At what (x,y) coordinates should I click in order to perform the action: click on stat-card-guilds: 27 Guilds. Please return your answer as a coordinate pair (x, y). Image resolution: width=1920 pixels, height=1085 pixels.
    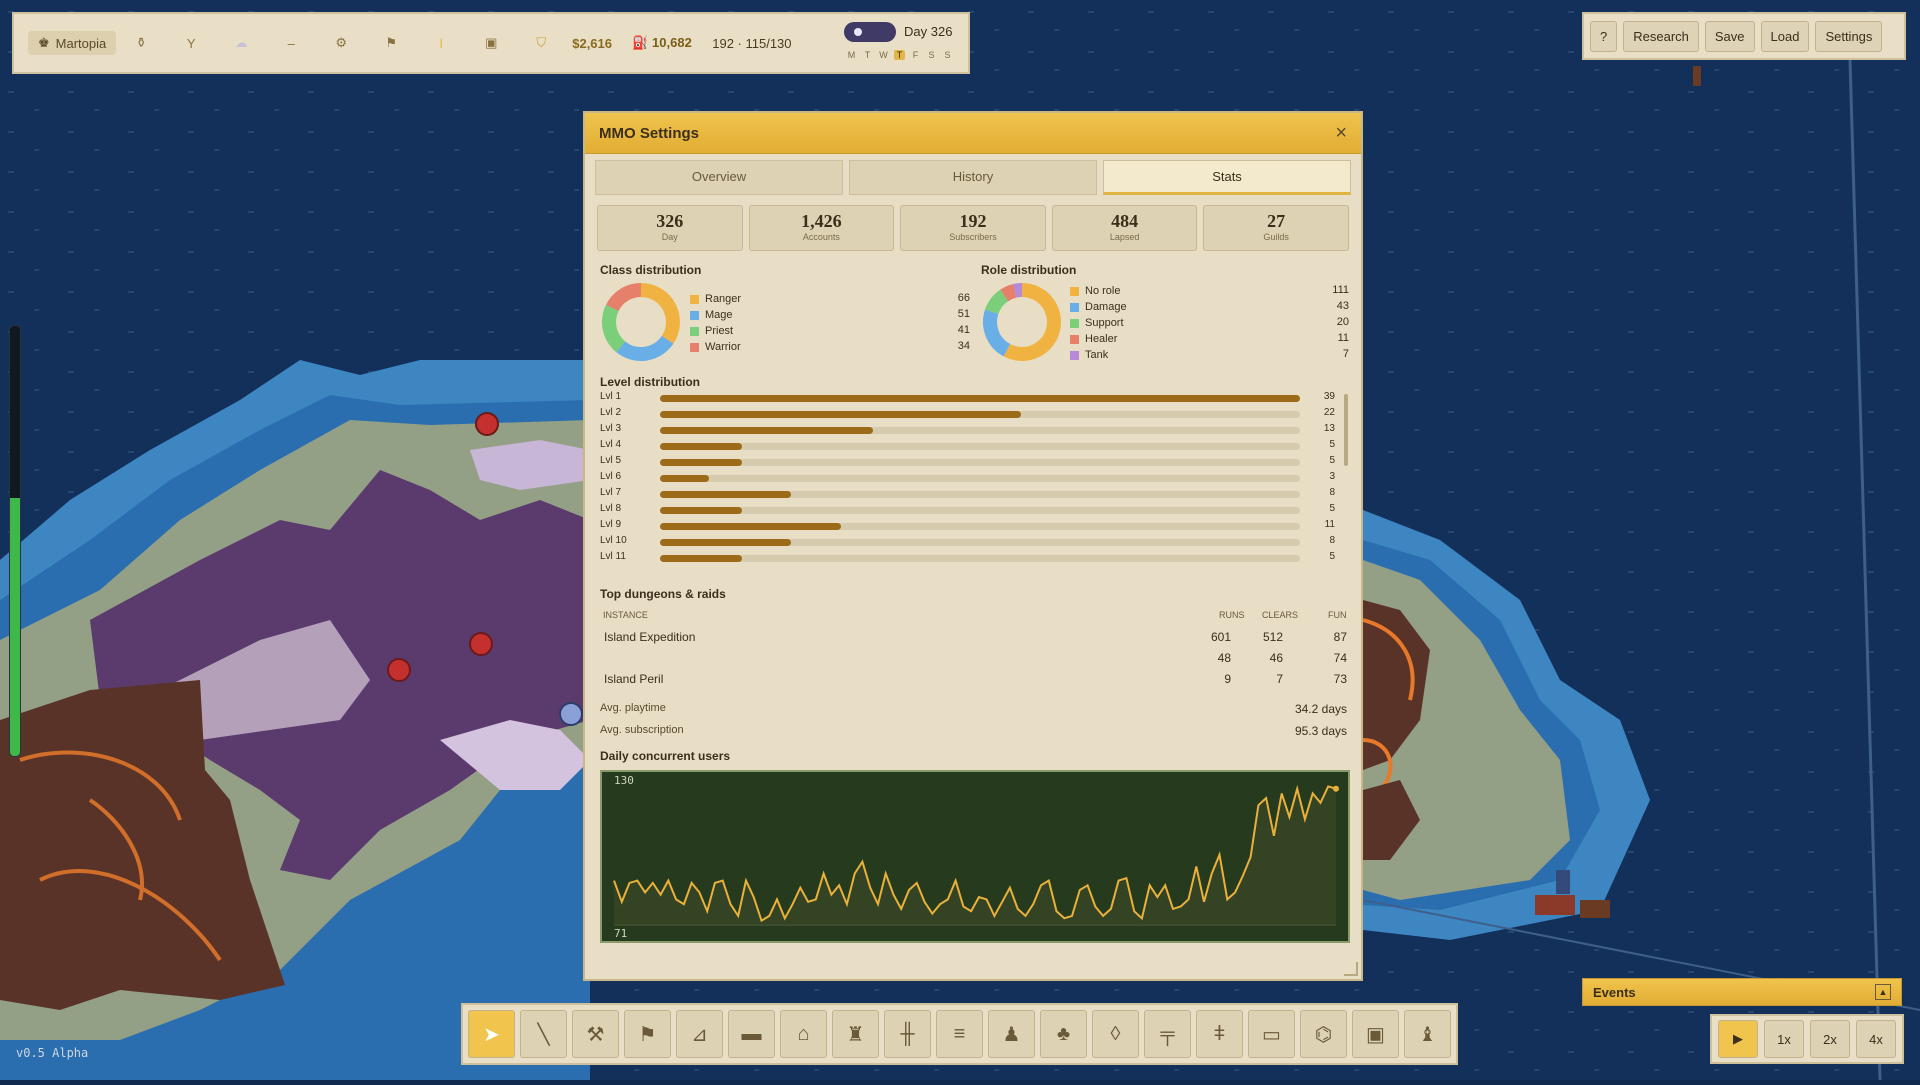
    Looking at the image, I should click on (1276, 228).